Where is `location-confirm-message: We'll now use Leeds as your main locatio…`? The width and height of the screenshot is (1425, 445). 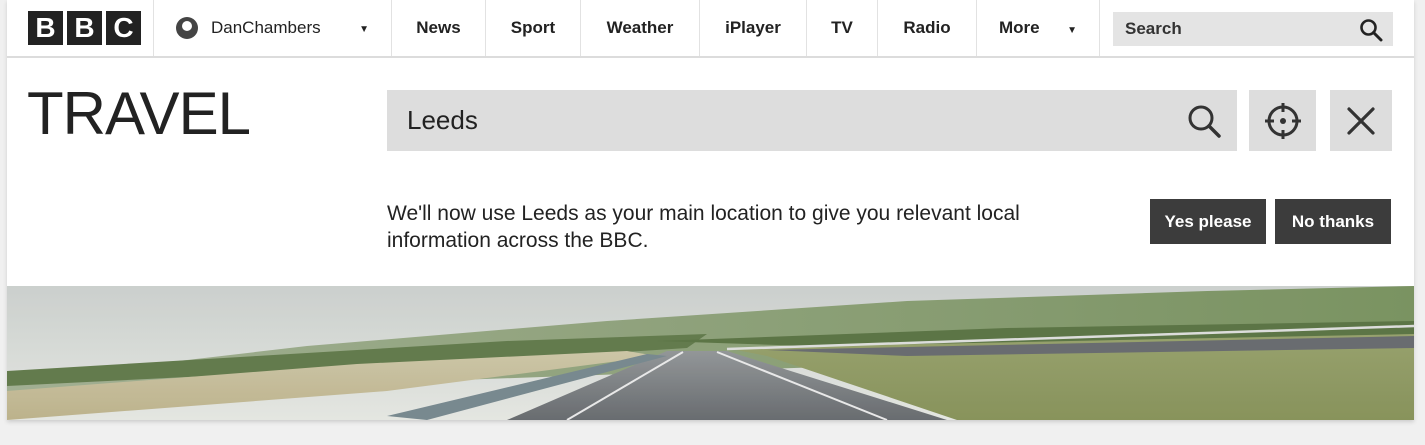
location-confirm-message: We'll now use Leeds as your main locatio… is located at coordinates (703, 227).